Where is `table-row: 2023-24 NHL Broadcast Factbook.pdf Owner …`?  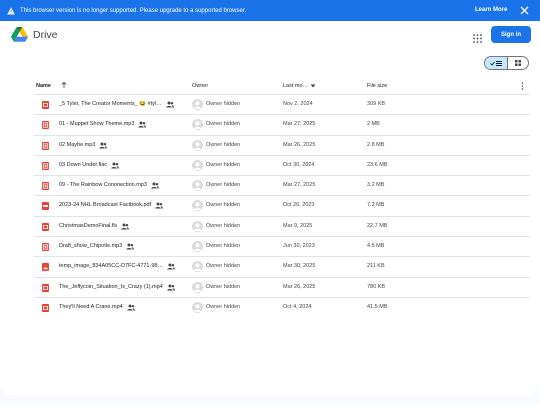 table-row: 2023-24 NHL Broadcast Factbook.pdf Owner … is located at coordinates (282, 205).